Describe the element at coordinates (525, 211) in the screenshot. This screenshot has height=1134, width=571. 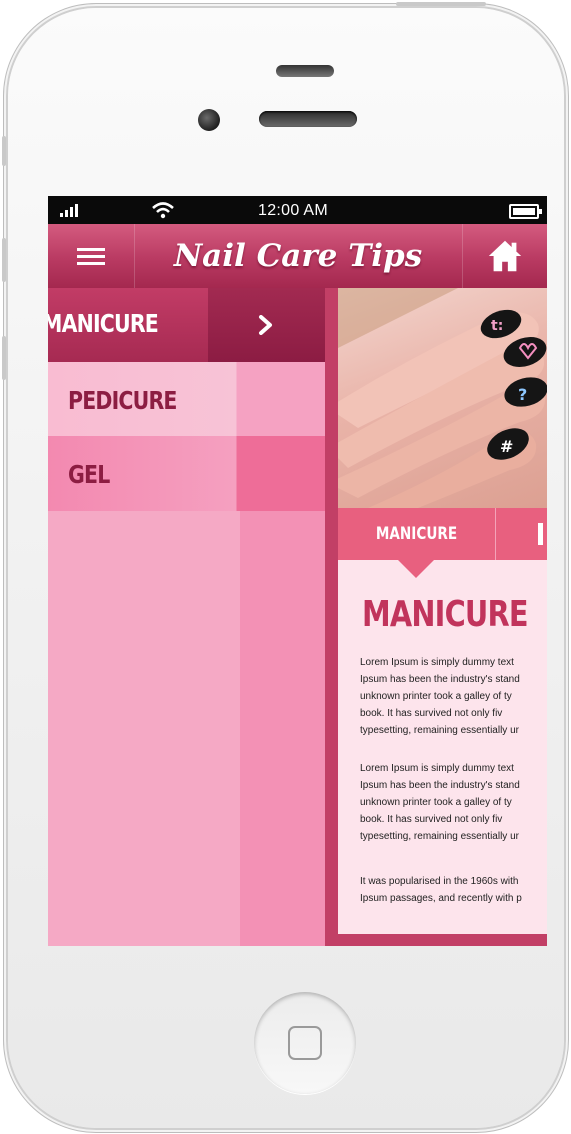
I see `battery-icon` at that location.